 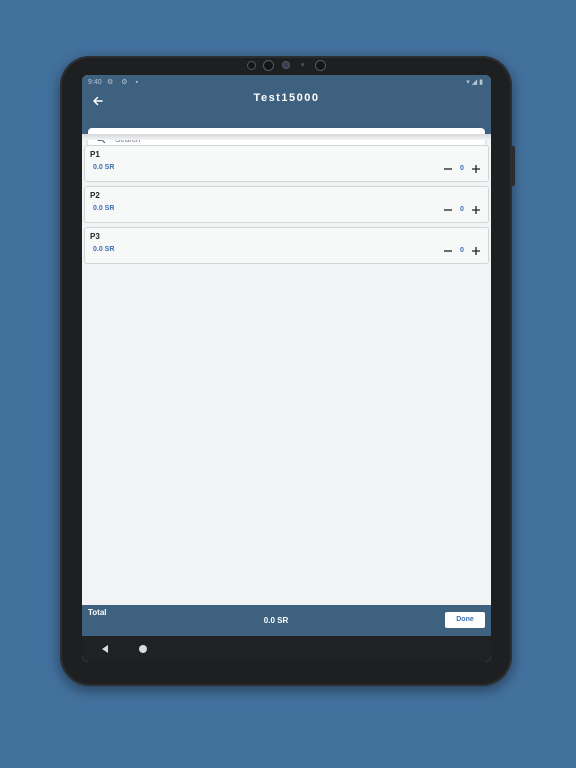 I want to click on status-bar: 9:40 ⚙ ⚙ ▪ ▾◢▮, so click(x=286, y=83).